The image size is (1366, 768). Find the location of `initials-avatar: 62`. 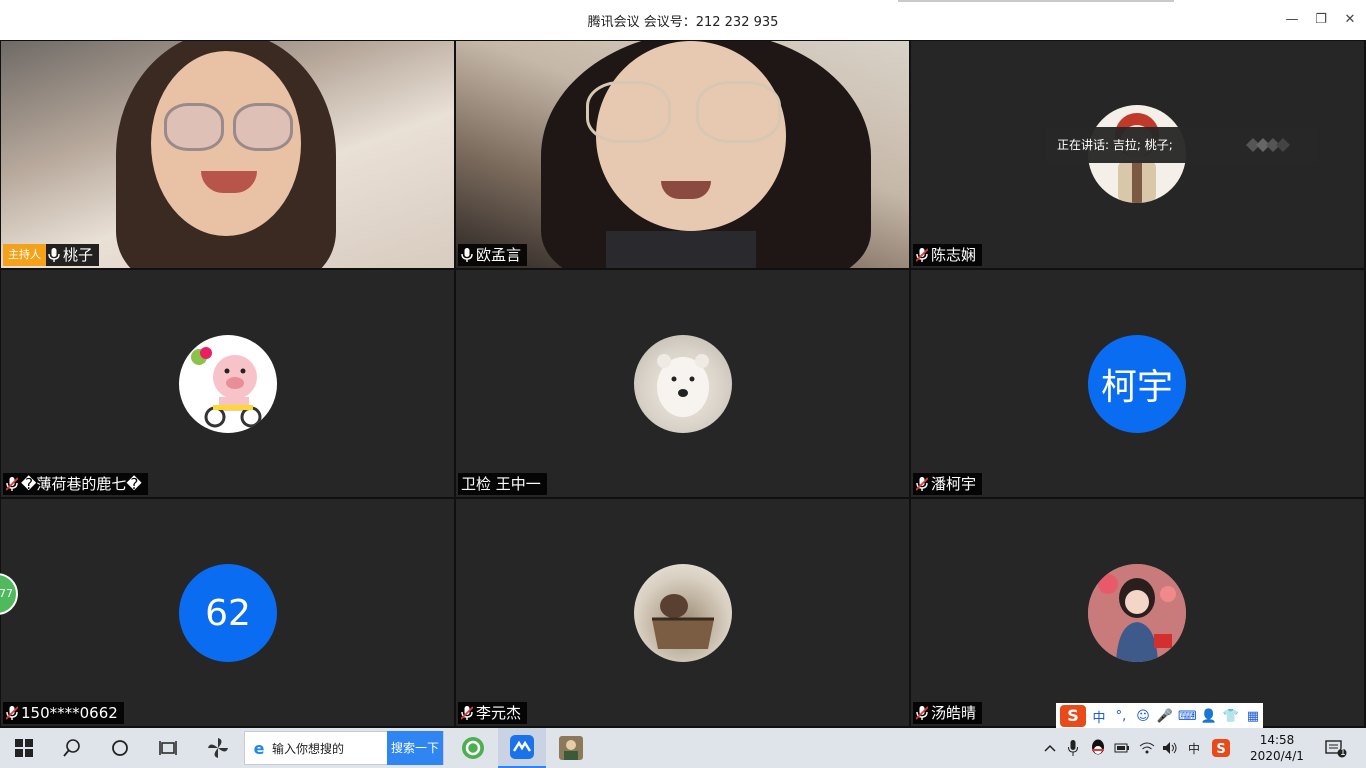

initials-avatar: 62 is located at coordinates (228, 613).